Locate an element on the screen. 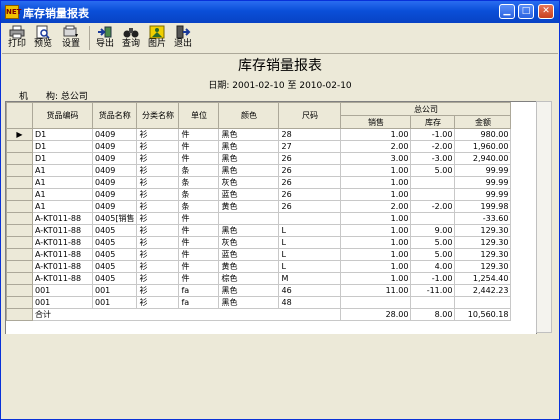 The image size is (560, 420). cell-amount: 2,442.23 is located at coordinates (483, 290).